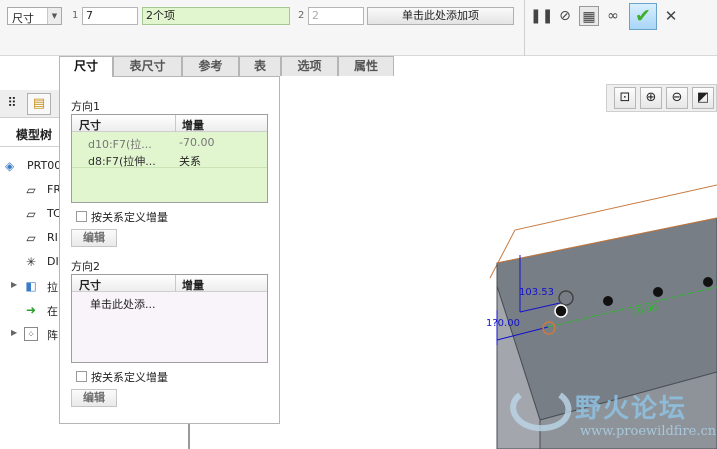 The width and height of the screenshot is (717, 449). I want to click on refit-zoom-icon: ⊡, so click(625, 98).